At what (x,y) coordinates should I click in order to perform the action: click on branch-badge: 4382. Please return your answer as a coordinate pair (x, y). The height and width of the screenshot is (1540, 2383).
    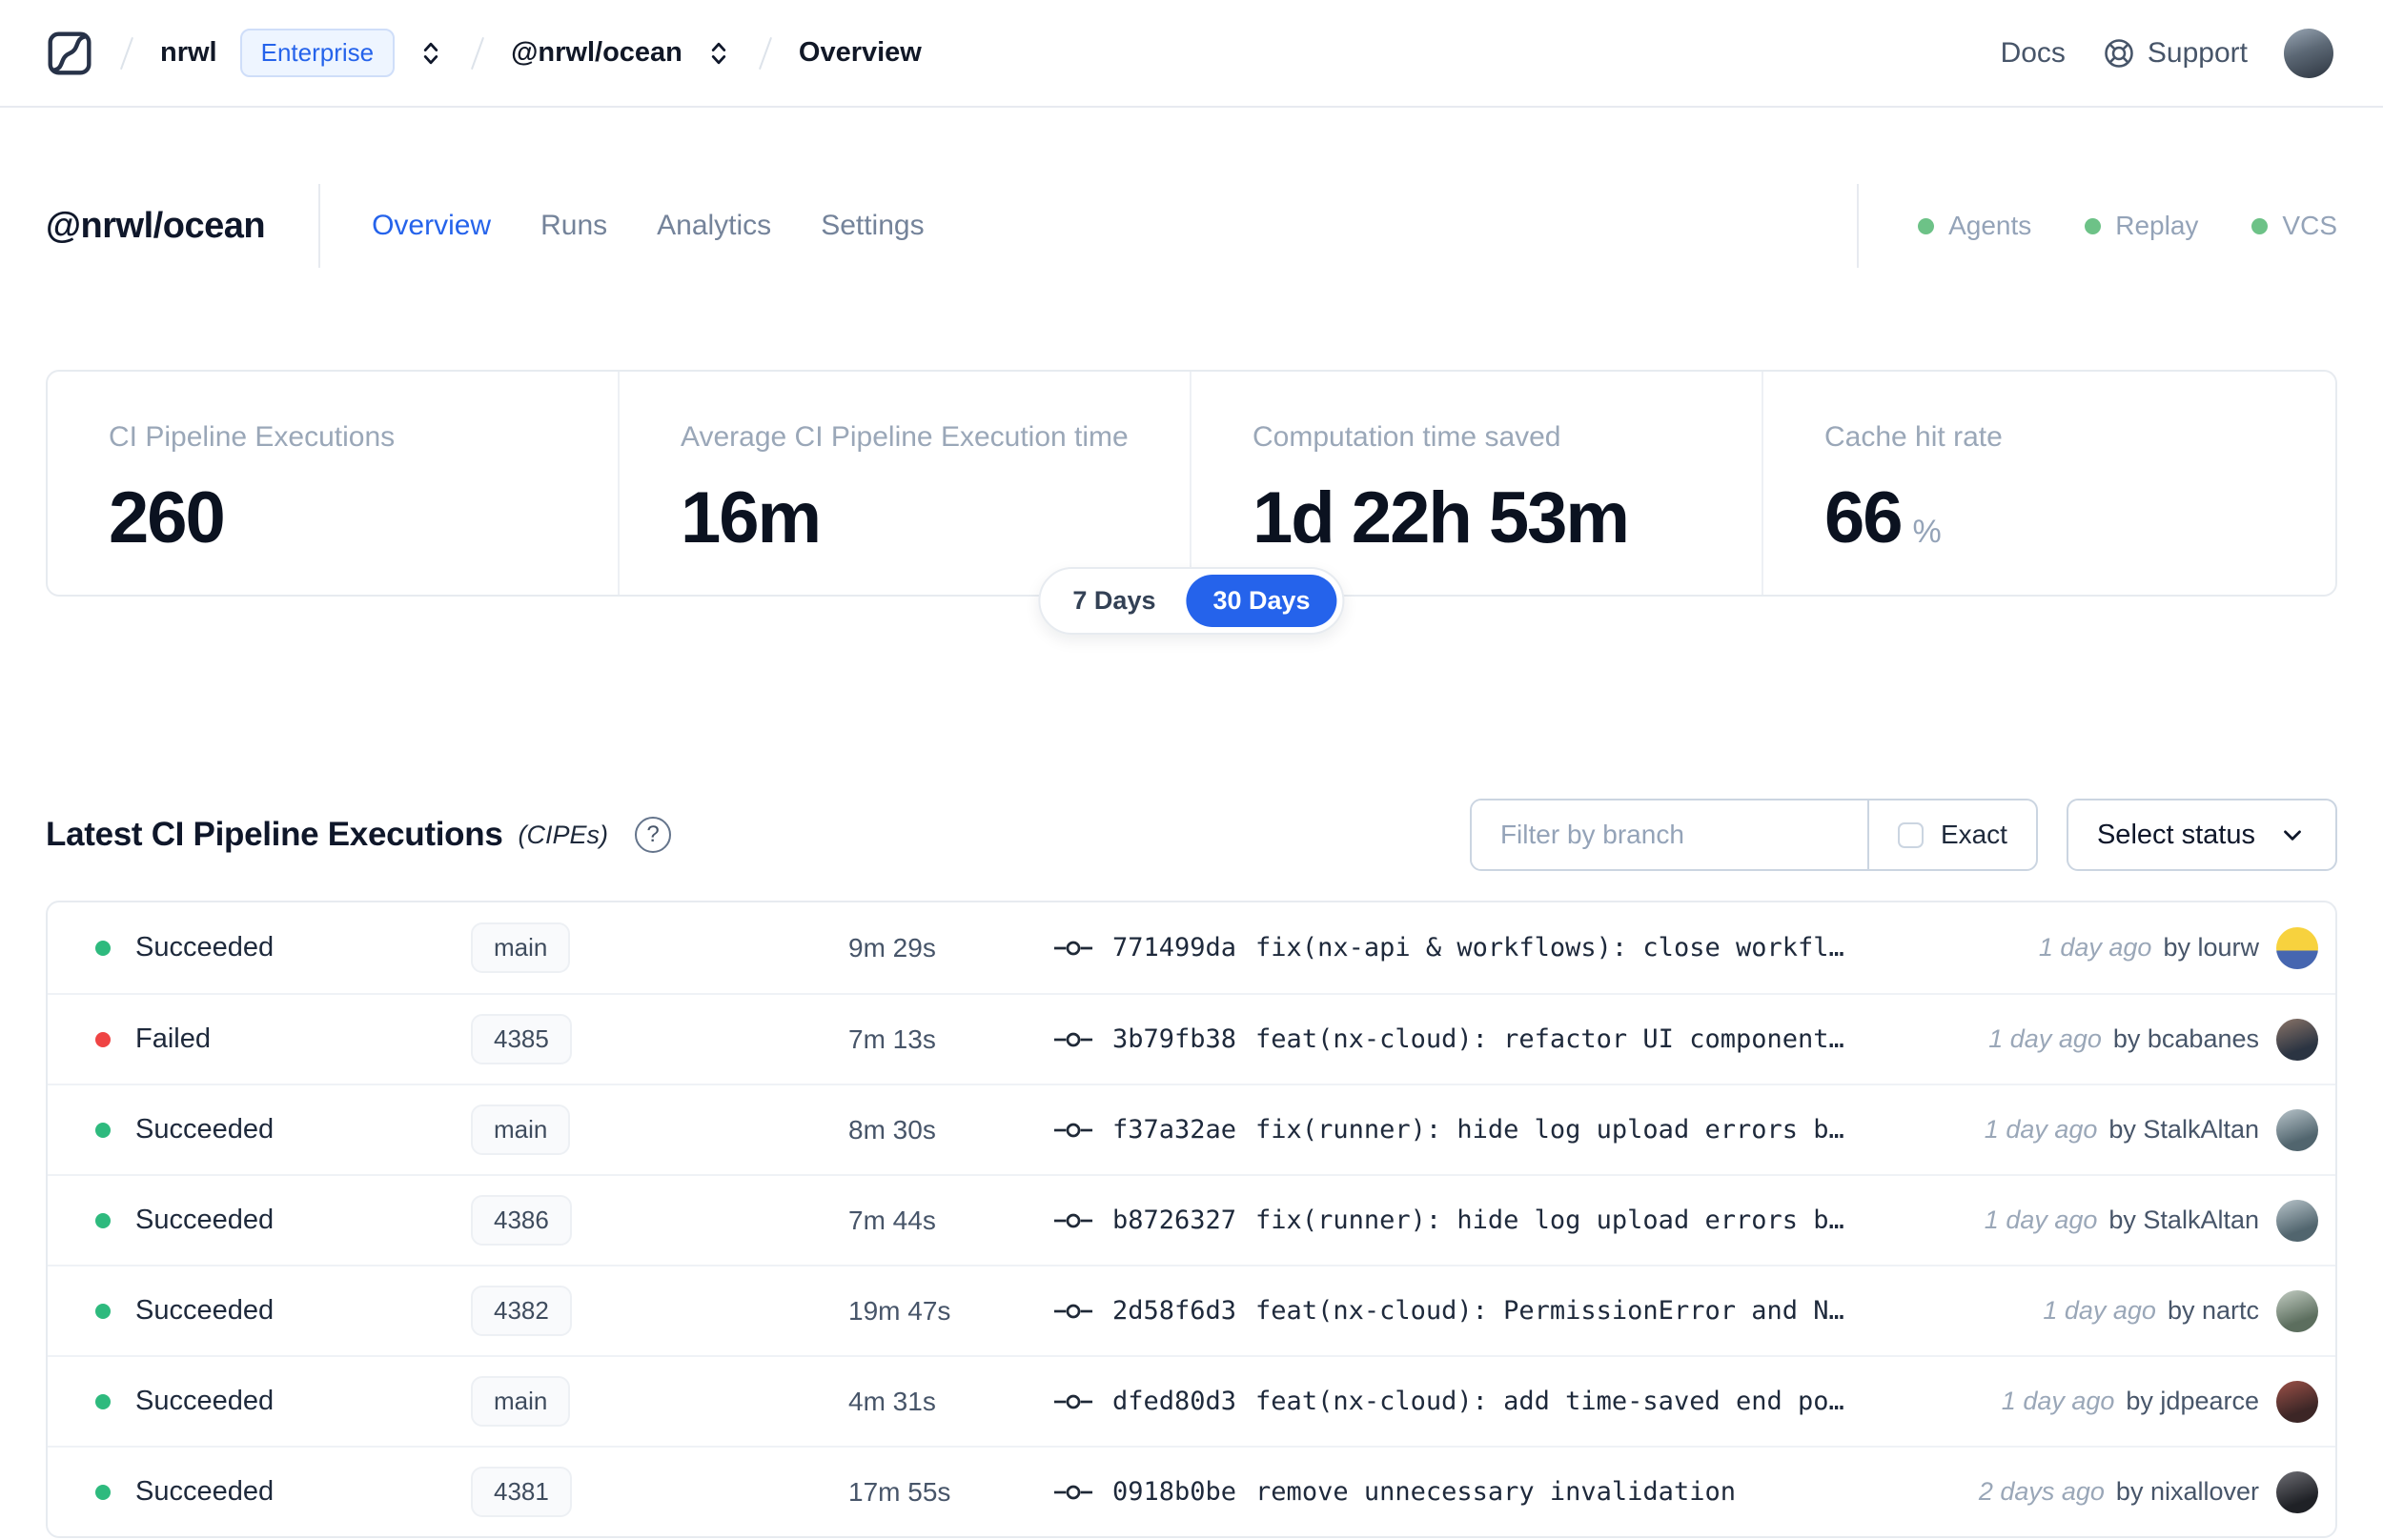
    Looking at the image, I should click on (522, 1311).